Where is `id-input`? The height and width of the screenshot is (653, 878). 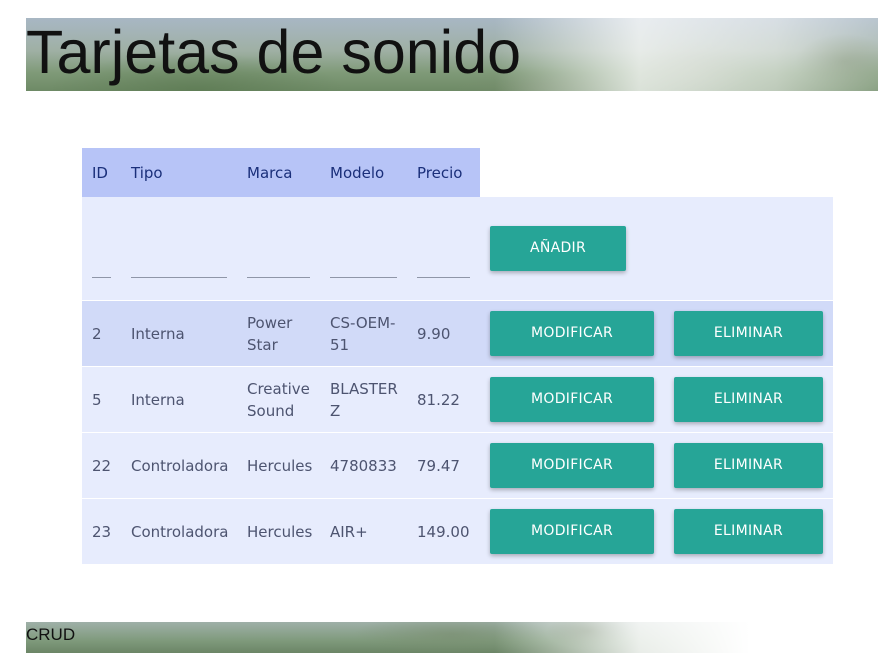 id-input is located at coordinates (101, 266).